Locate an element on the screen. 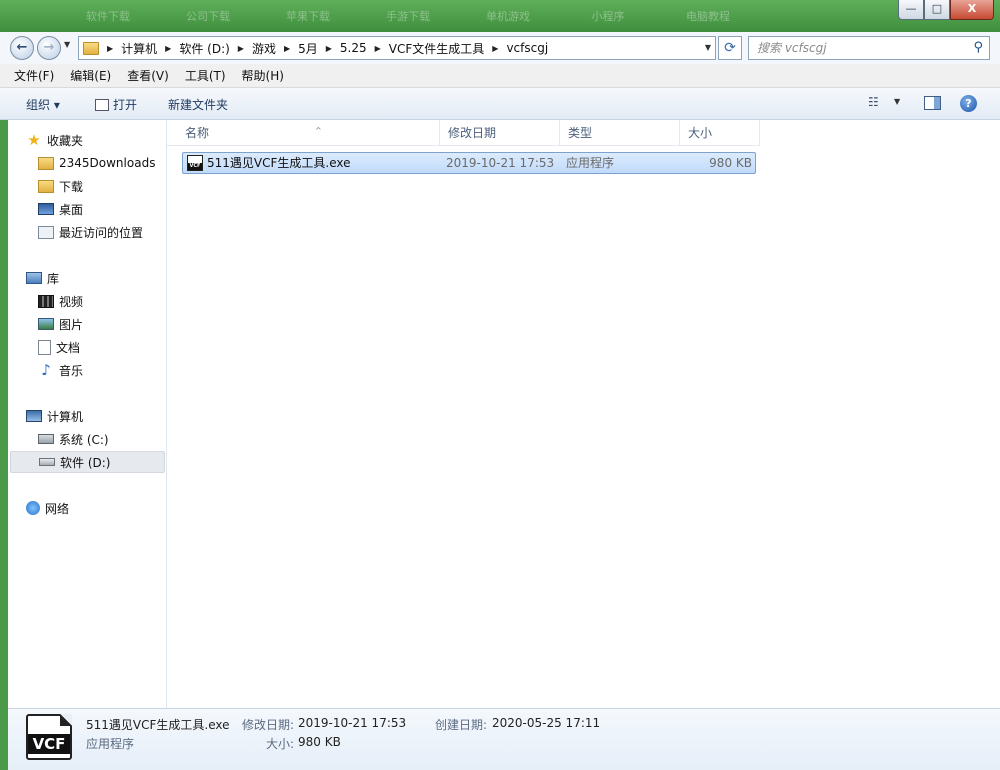 The width and height of the screenshot is (1000, 770). forward-button: → is located at coordinates (49, 48).